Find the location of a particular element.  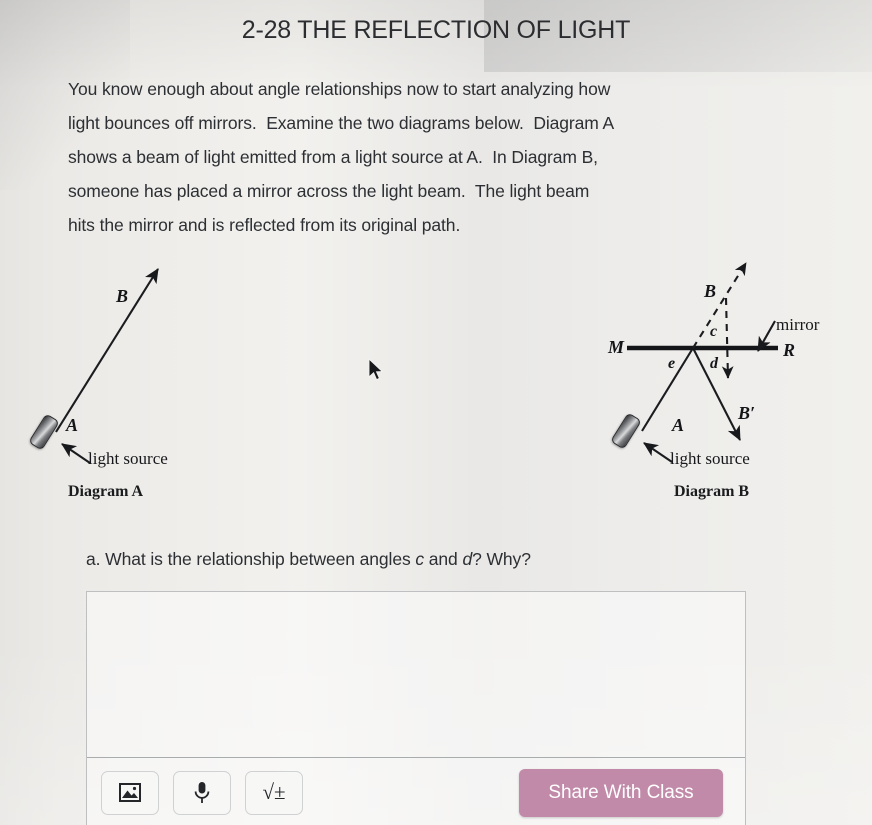

question-angle-c: c is located at coordinates (420, 559).